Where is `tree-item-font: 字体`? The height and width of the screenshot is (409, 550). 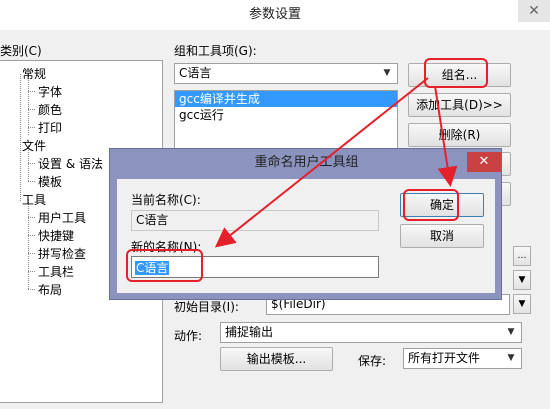 tree-item-font: 字体 is located at coordinates (50, 91).